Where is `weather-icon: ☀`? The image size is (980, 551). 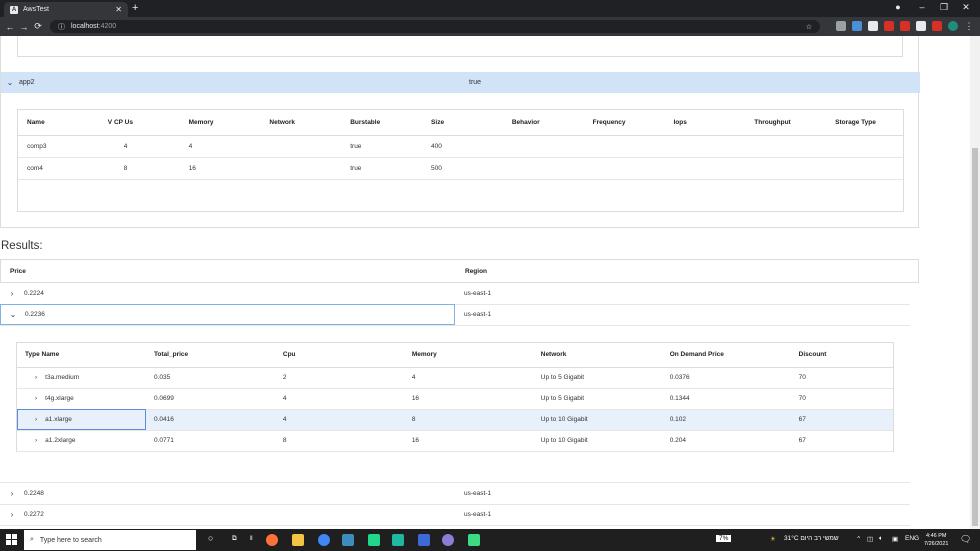 weather-icon: ☀ is located at coordinates (773, 539).